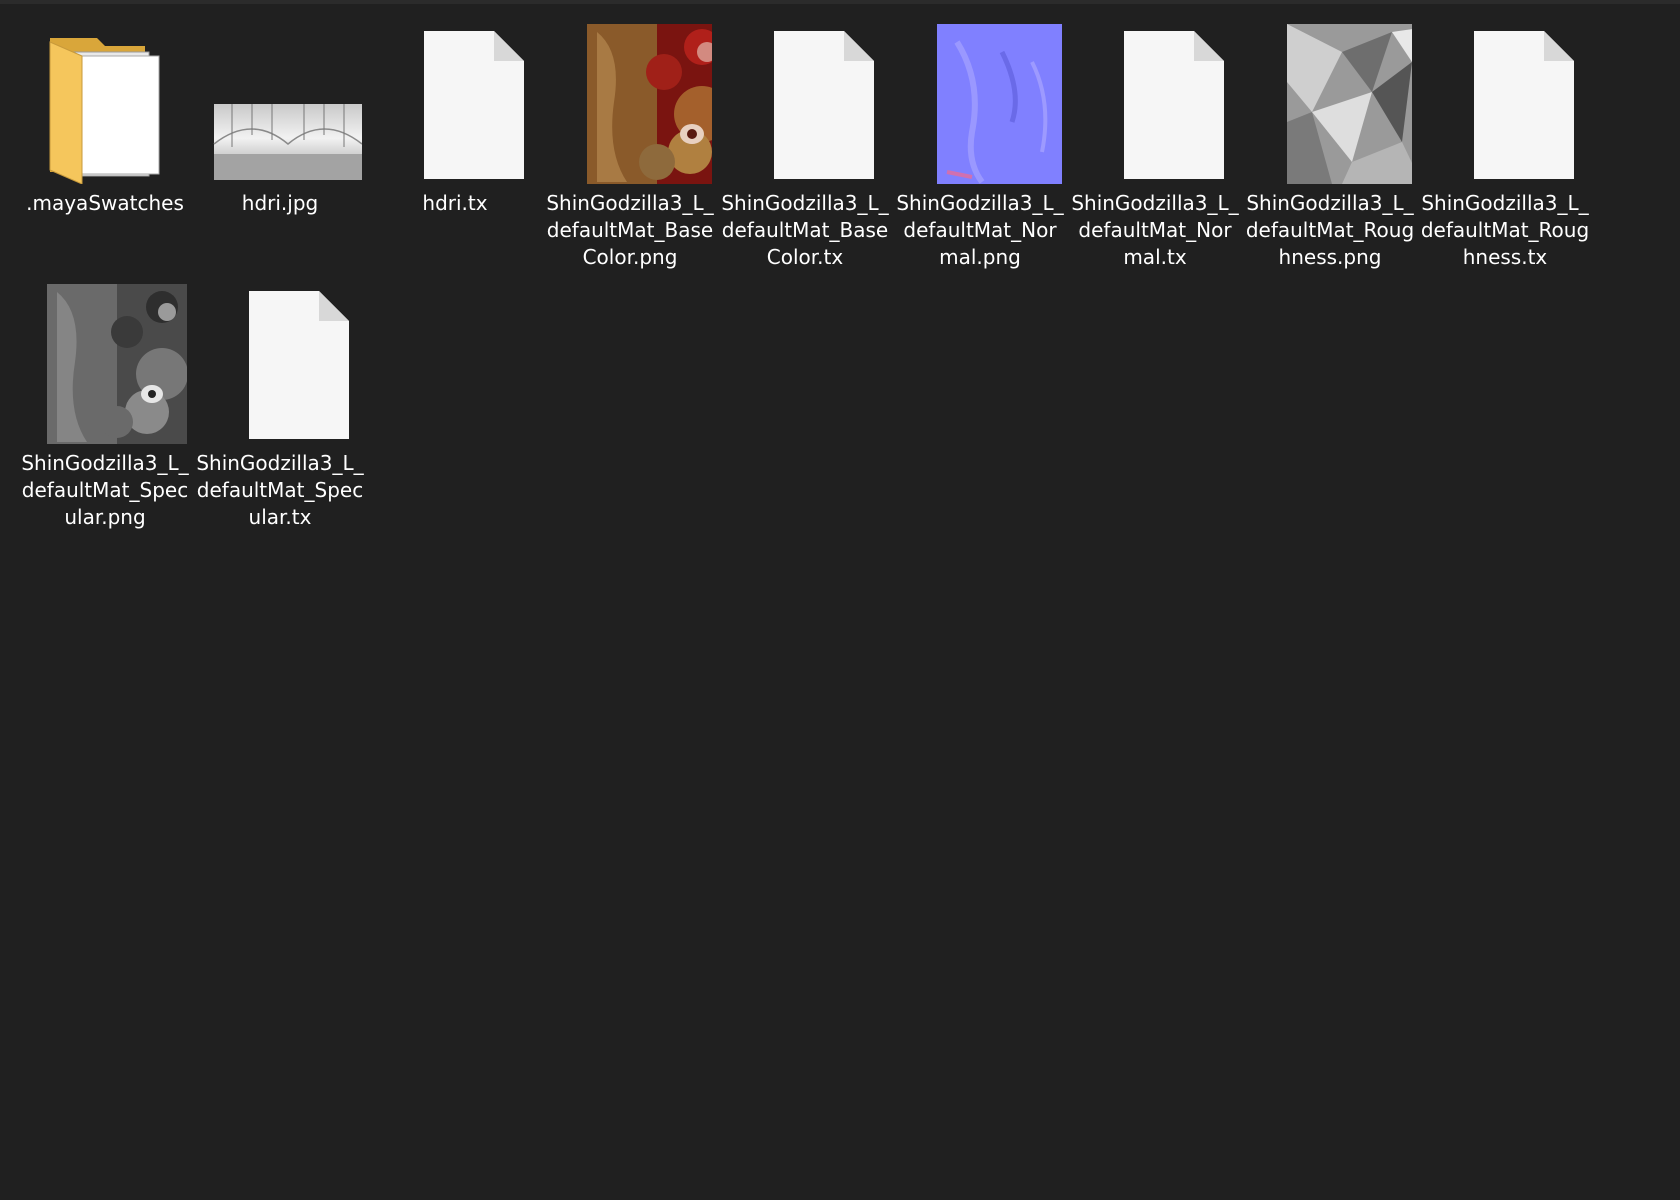 The width and height of the screenshot is (1680, 1200). I want to click on roughness-thumbnail, so click(1332, 103).